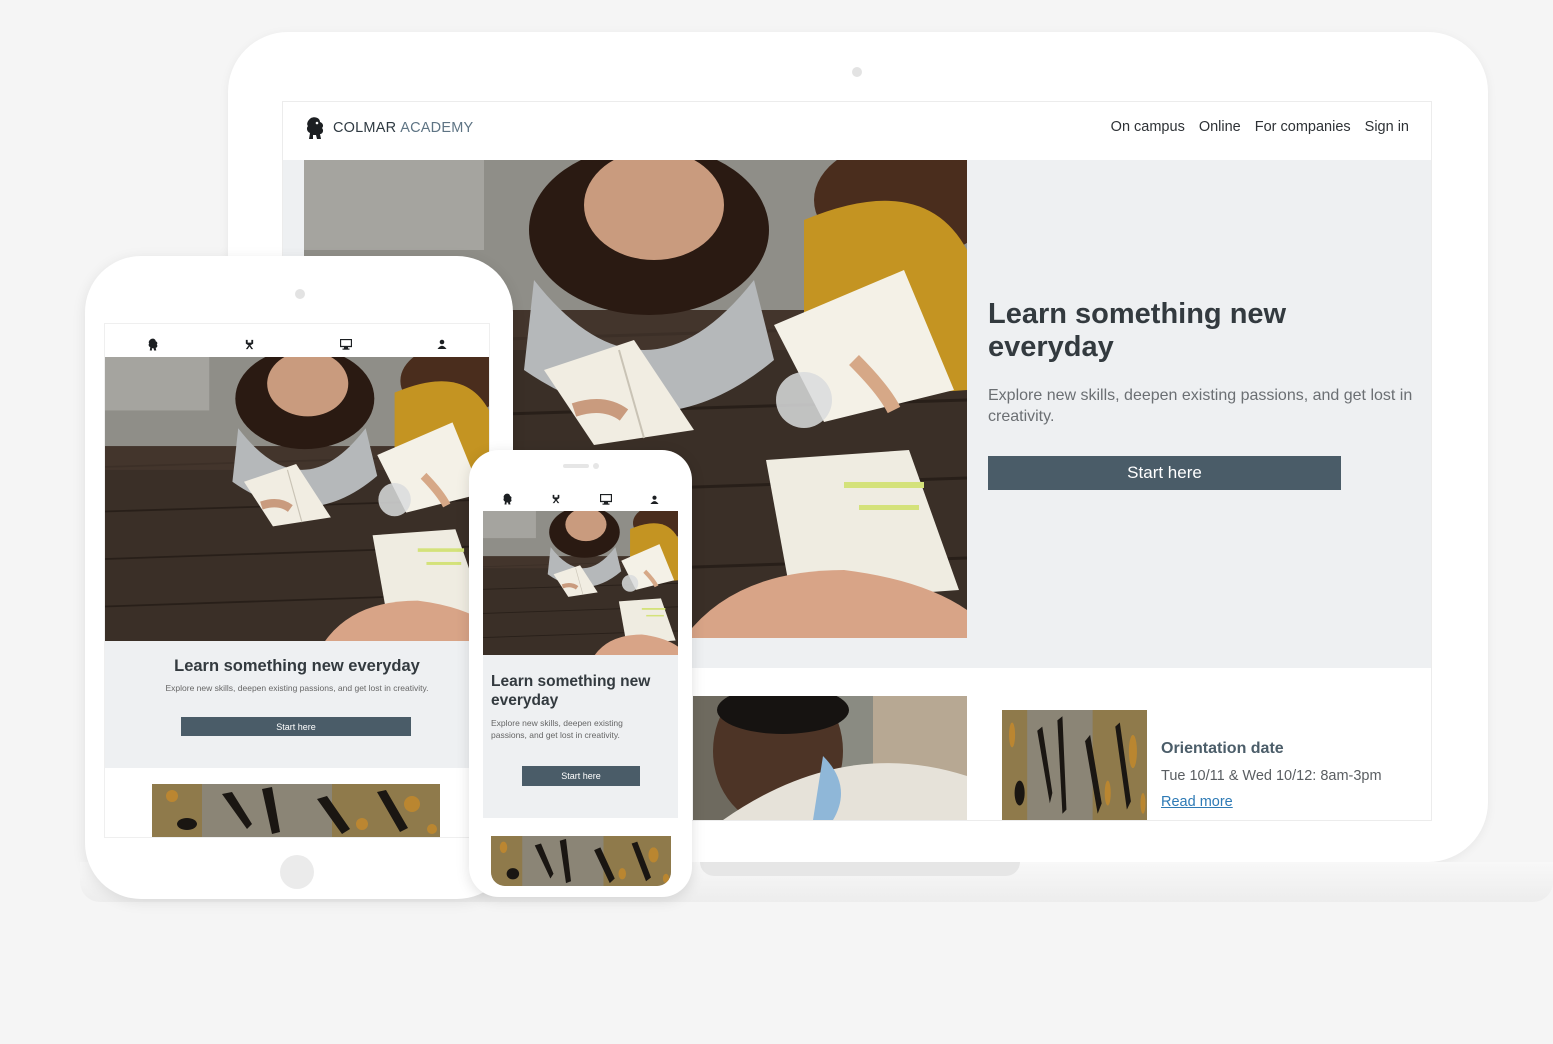 The width and height of the screenshot is (1553, 1044). Describe the element at coordinates (1271, 776) in the screenshot. I see `orientation-date: Tue 10/11 & Wed 10/12: 8am-3pm` at that location.